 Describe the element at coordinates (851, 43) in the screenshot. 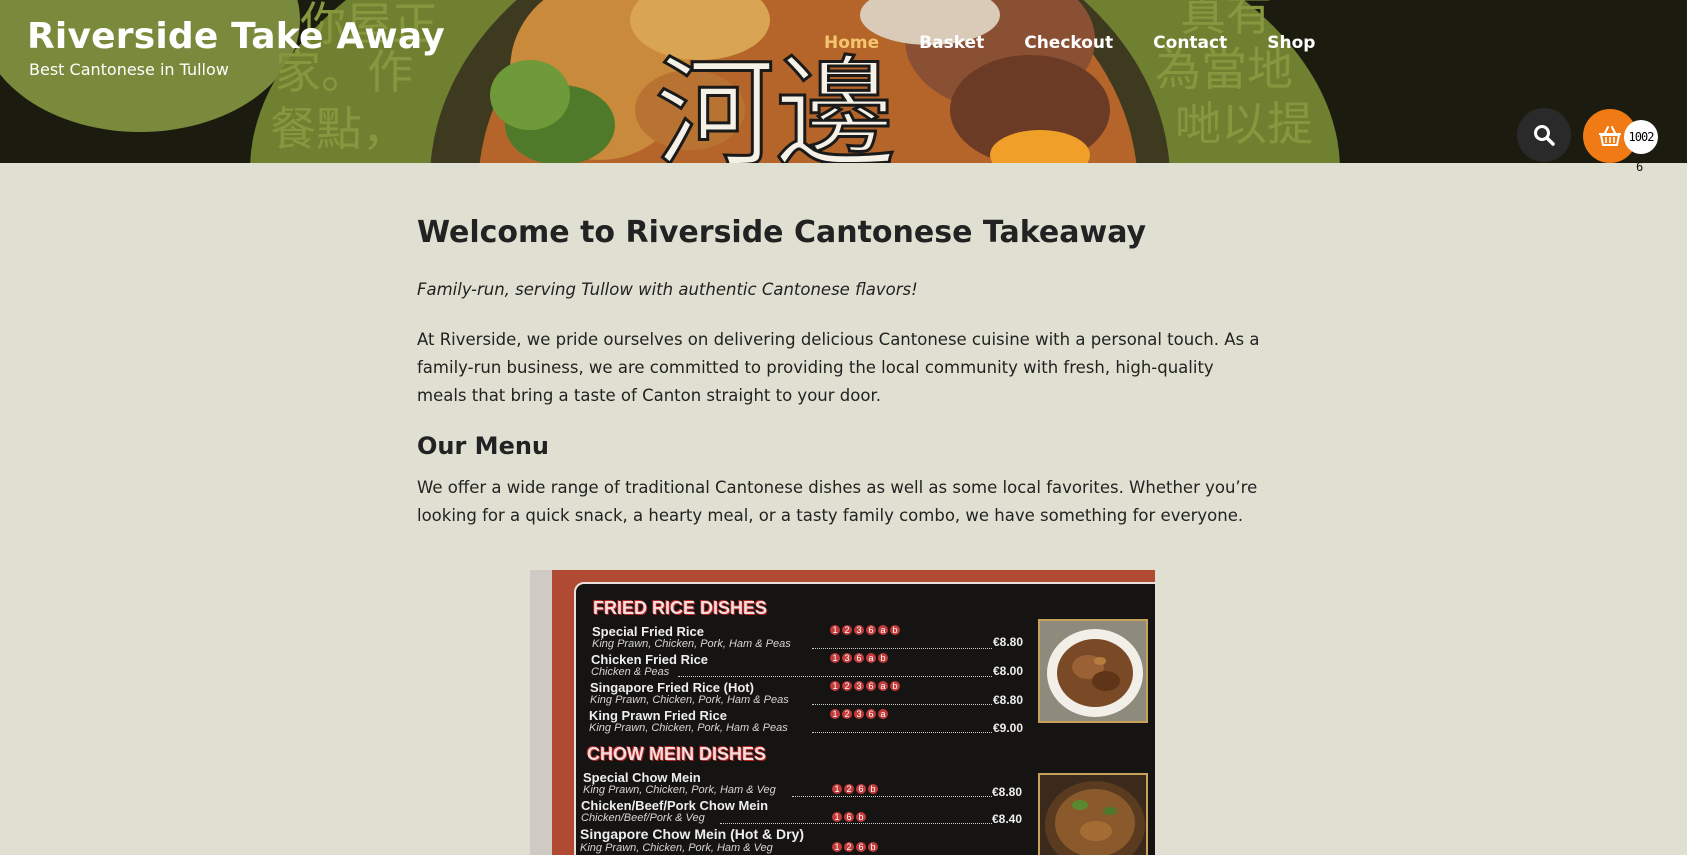

I see `nav-home: Home` at that location.